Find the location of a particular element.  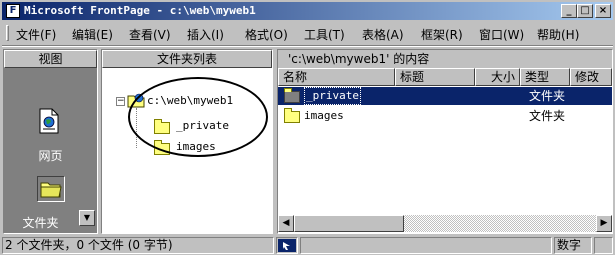

column-header-size: 大小 is located at coordinates (497, 77).